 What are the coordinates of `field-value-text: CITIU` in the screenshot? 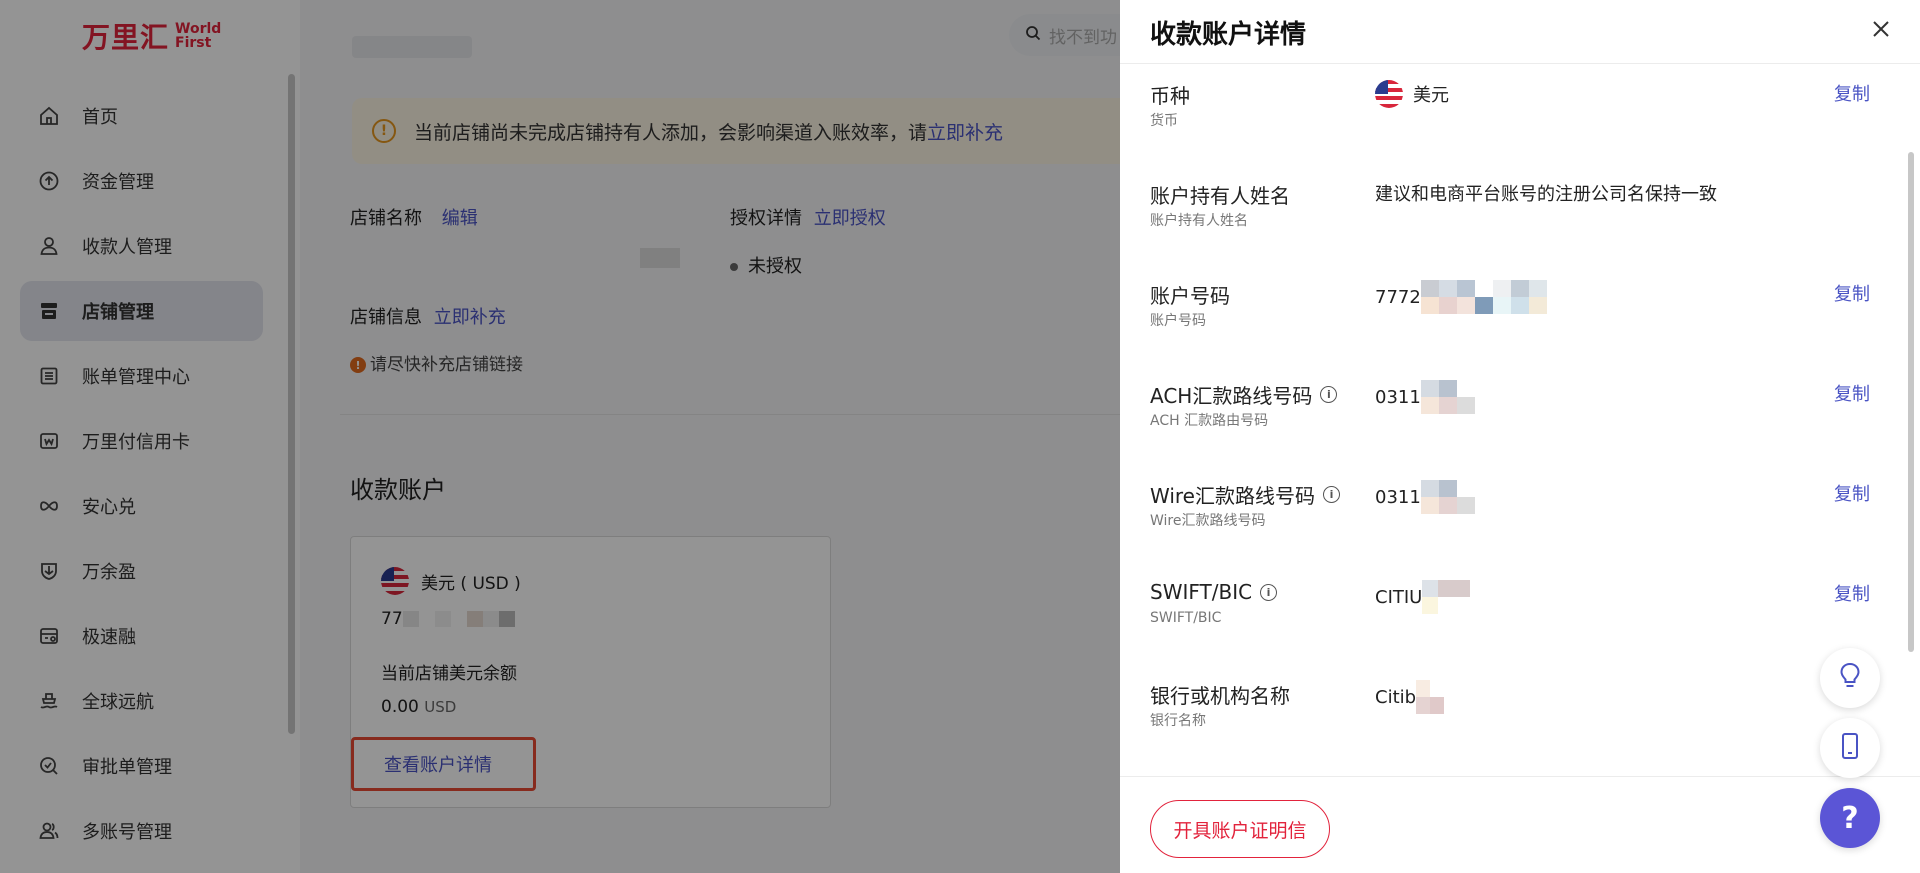 It's located at (1399, 597).